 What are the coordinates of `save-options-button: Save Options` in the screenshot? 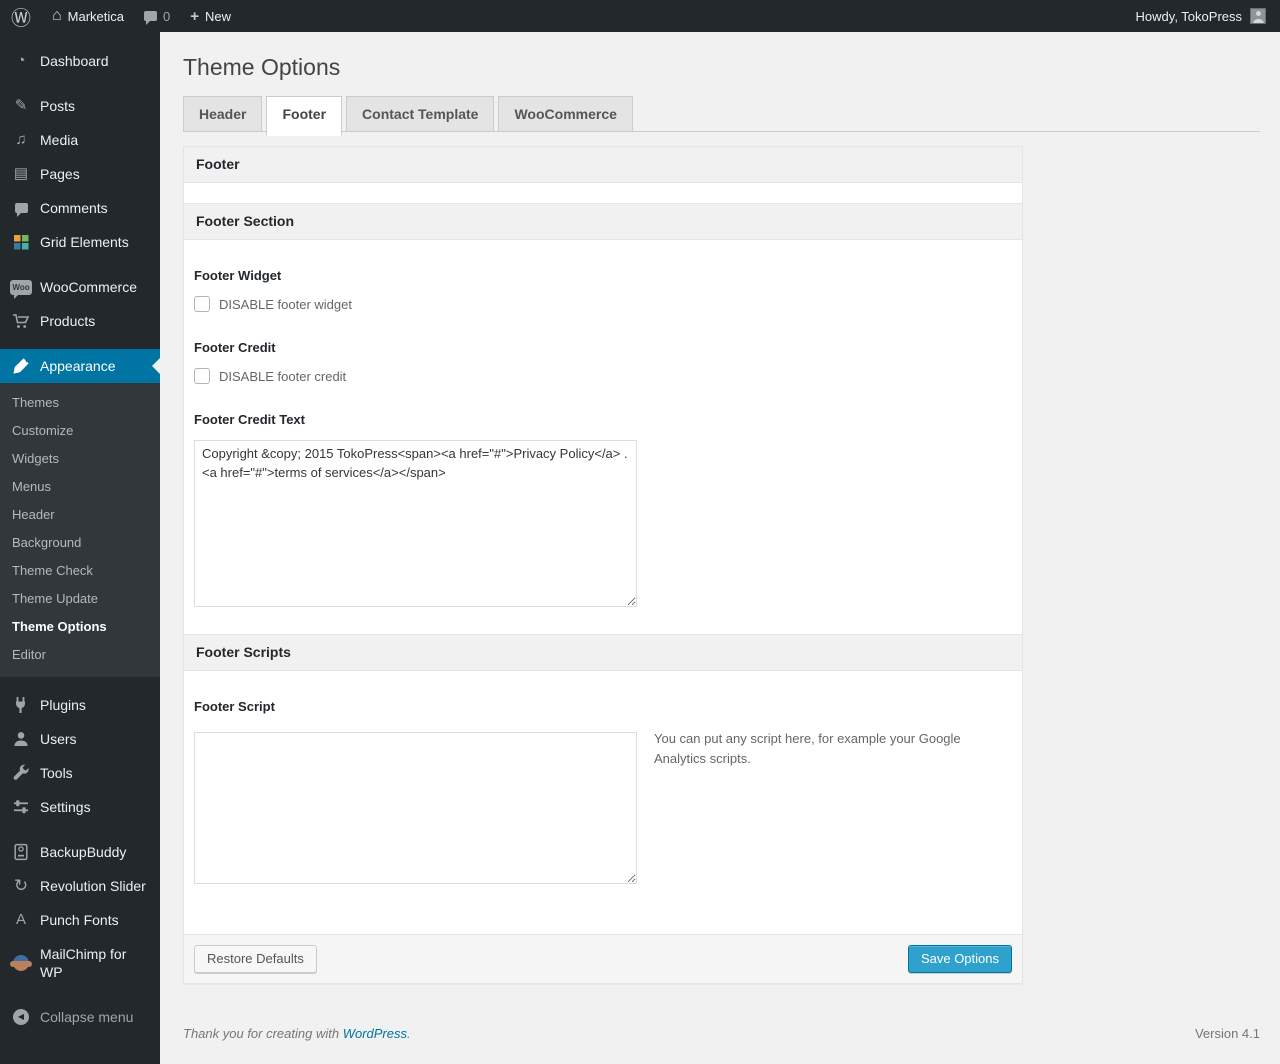 It's located at (959, 959).